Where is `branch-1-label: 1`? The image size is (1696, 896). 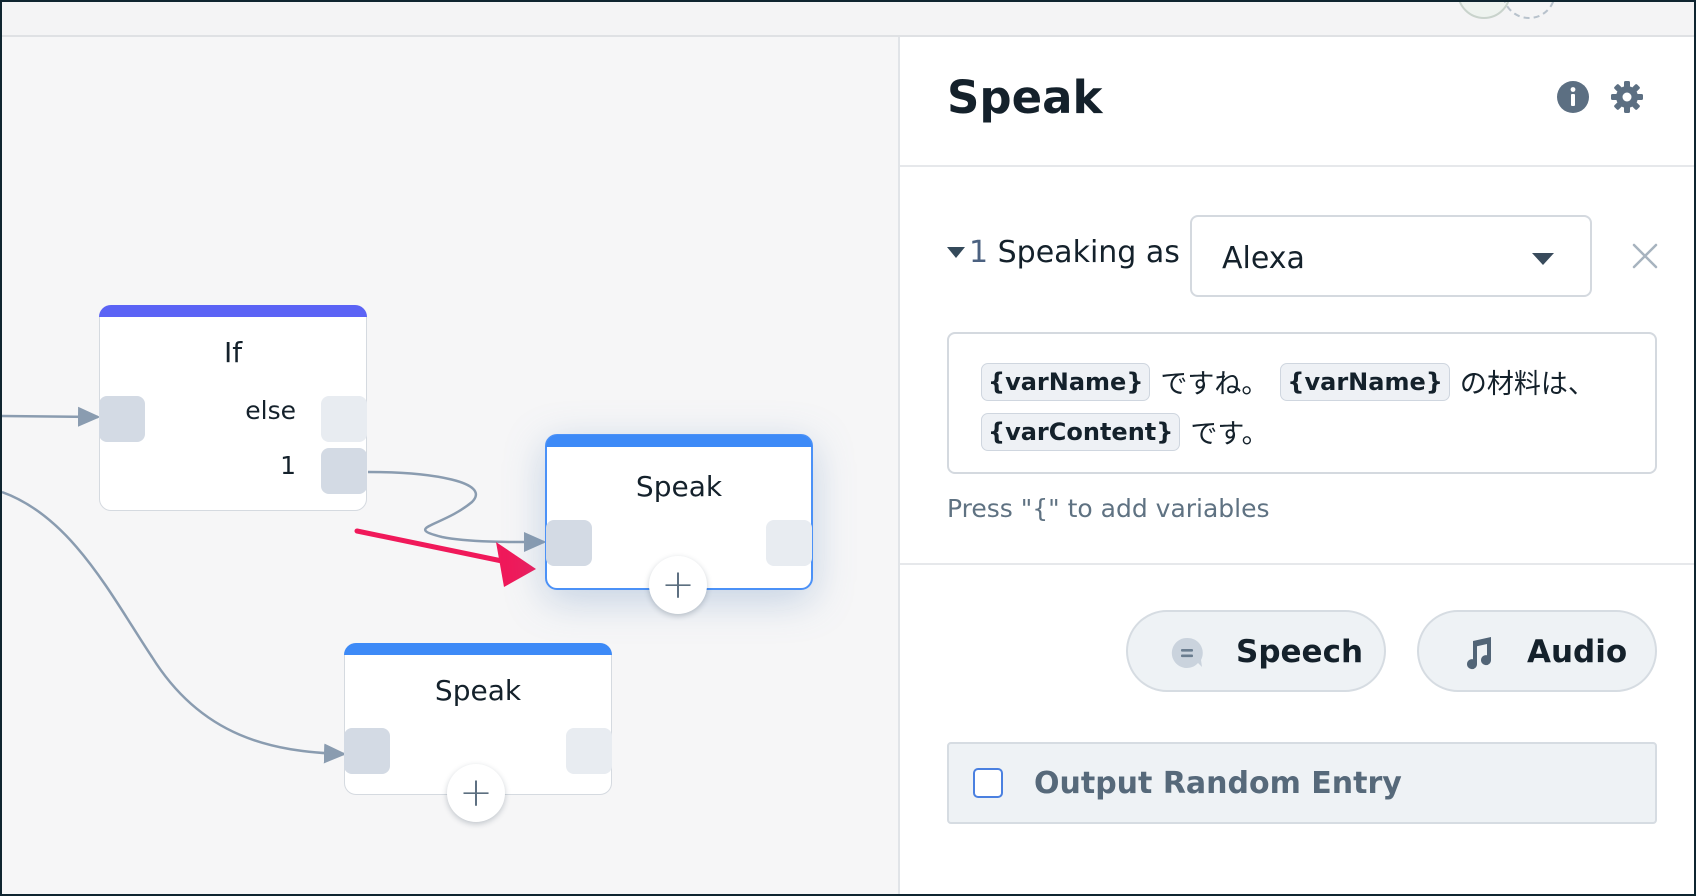
branch-1-label: 1 is located at coordinates (288, 465).